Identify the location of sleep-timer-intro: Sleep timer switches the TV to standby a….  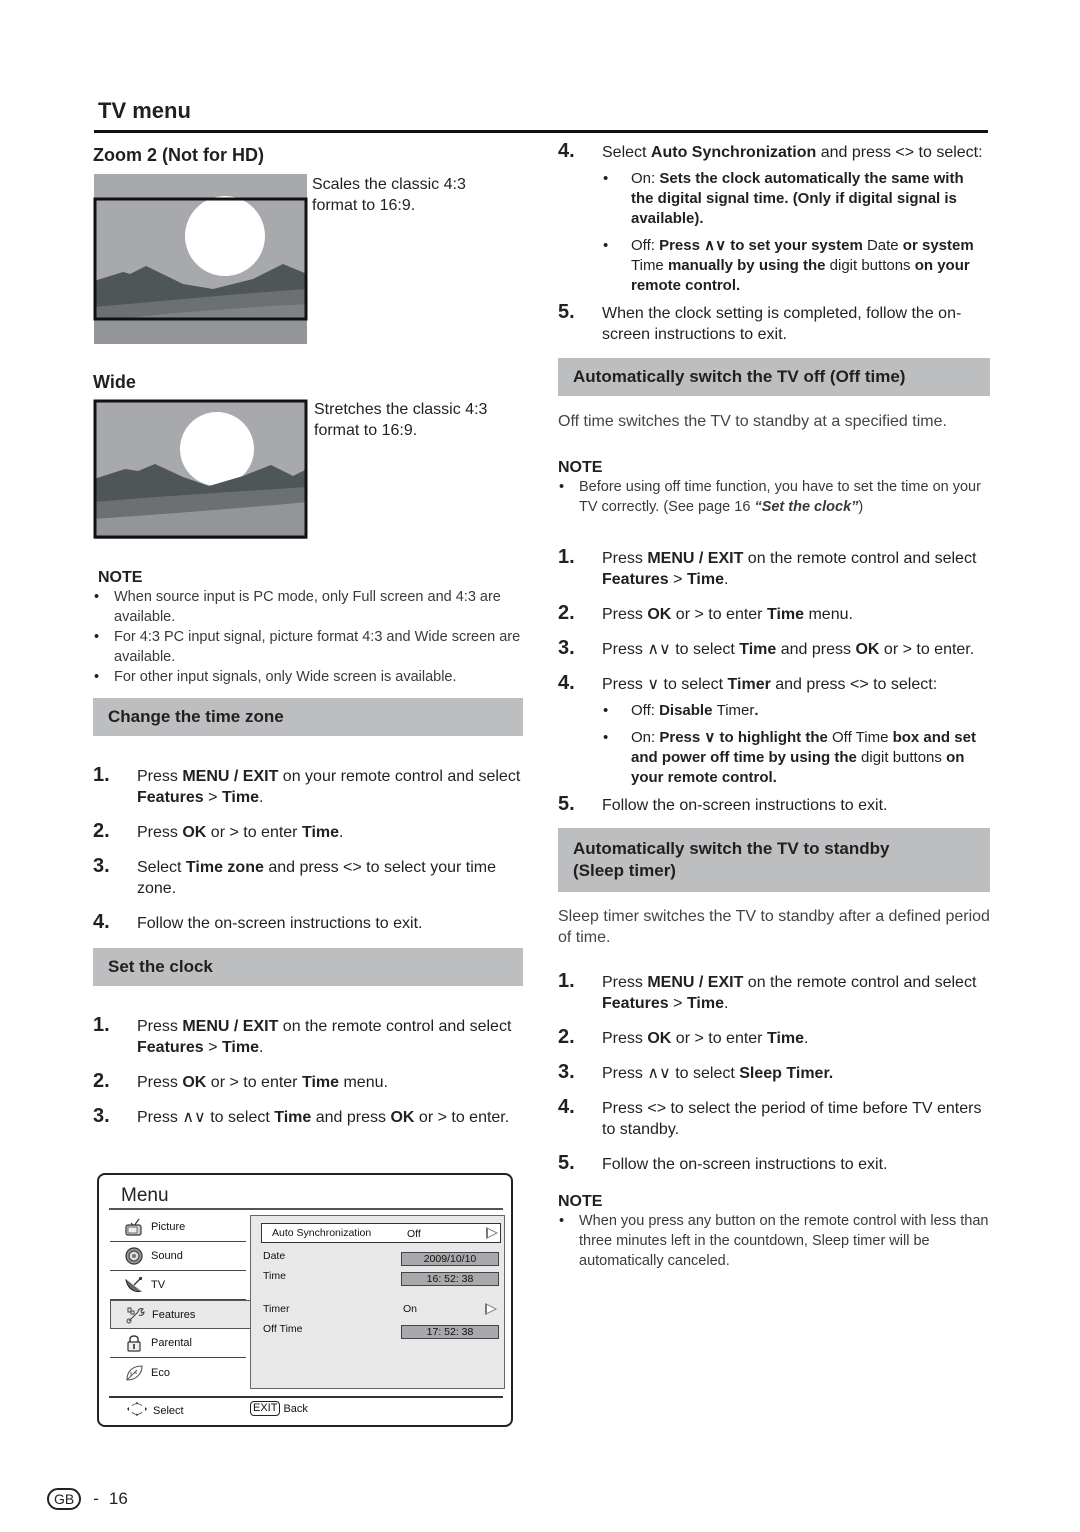
(774, 927).